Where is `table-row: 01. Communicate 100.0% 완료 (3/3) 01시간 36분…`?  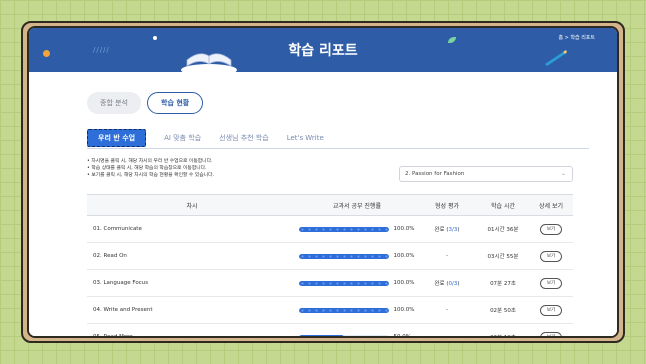
table-row: 01. Communicate 100.0% 완료 (3/3) 01시간 36분… is located at coordinates (330, 229).